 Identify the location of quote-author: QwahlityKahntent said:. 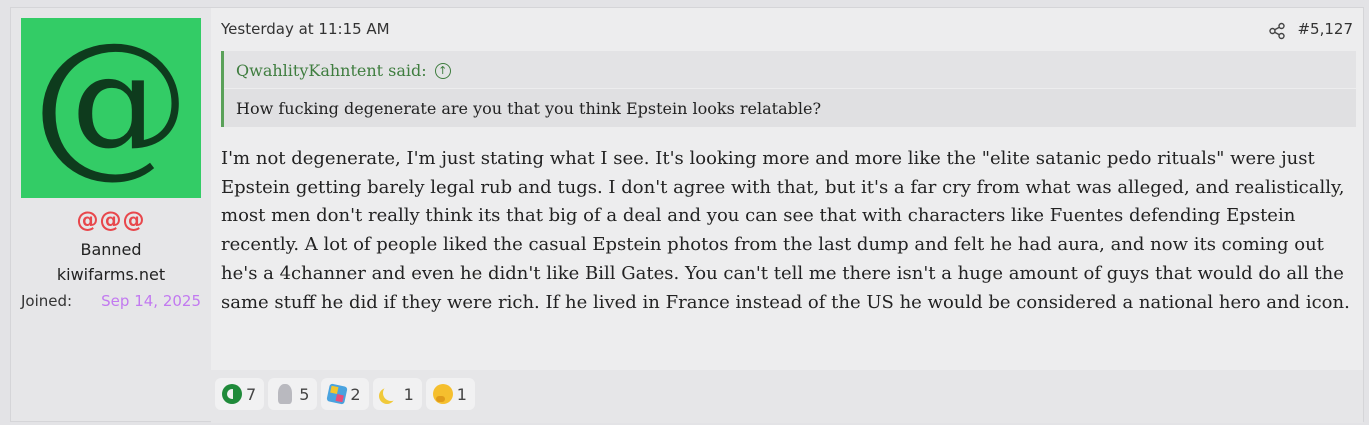
(331, 70).